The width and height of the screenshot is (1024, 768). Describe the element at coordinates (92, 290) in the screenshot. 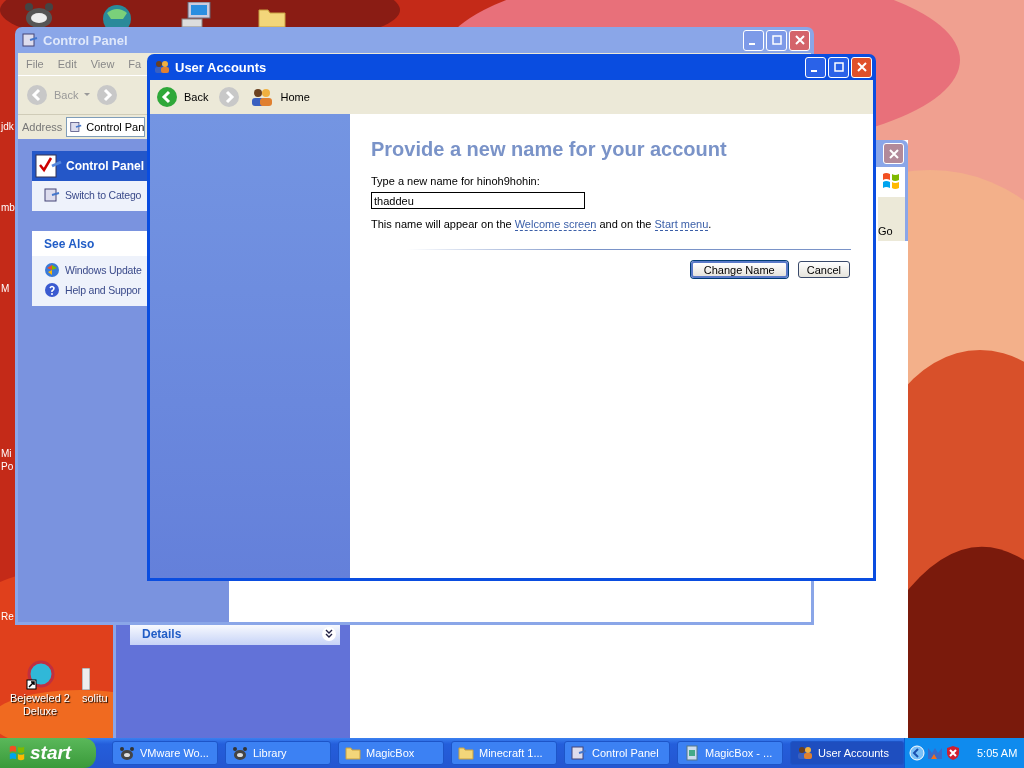

I see `task-link: Help and Suppor` at that location.